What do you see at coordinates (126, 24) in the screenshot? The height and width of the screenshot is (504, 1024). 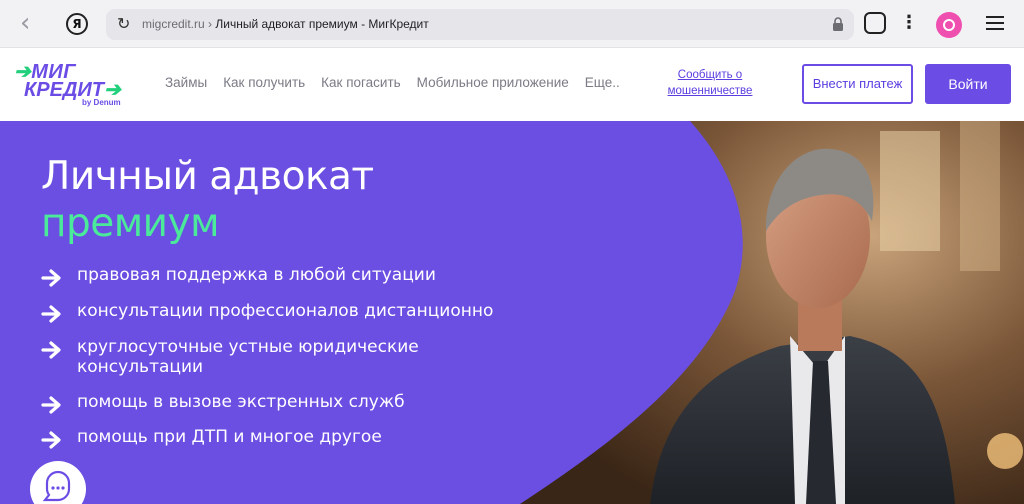 I see `reload-icon: ↻` at bounding box center [126, 24].